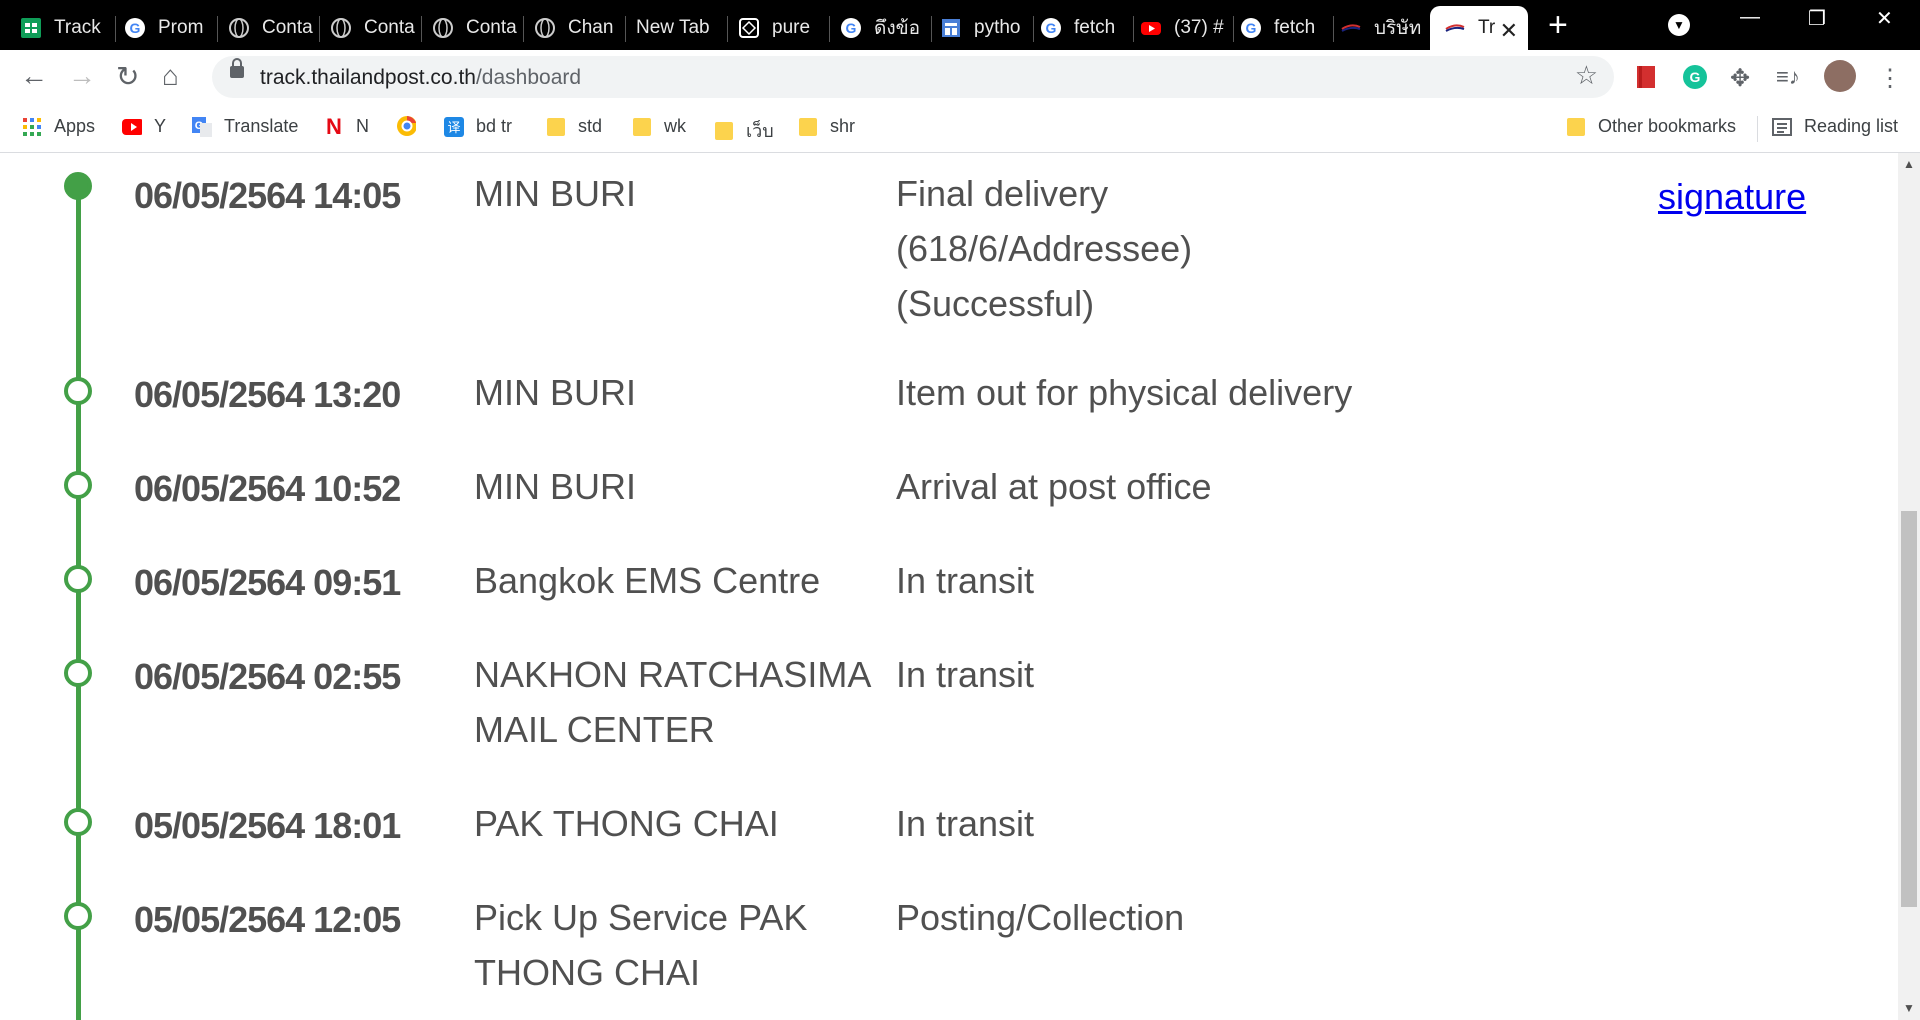 This screenshot has height=1020, width=1920. I want to click on page-scrollbar: ▲ ▼, so click(1909, 586).